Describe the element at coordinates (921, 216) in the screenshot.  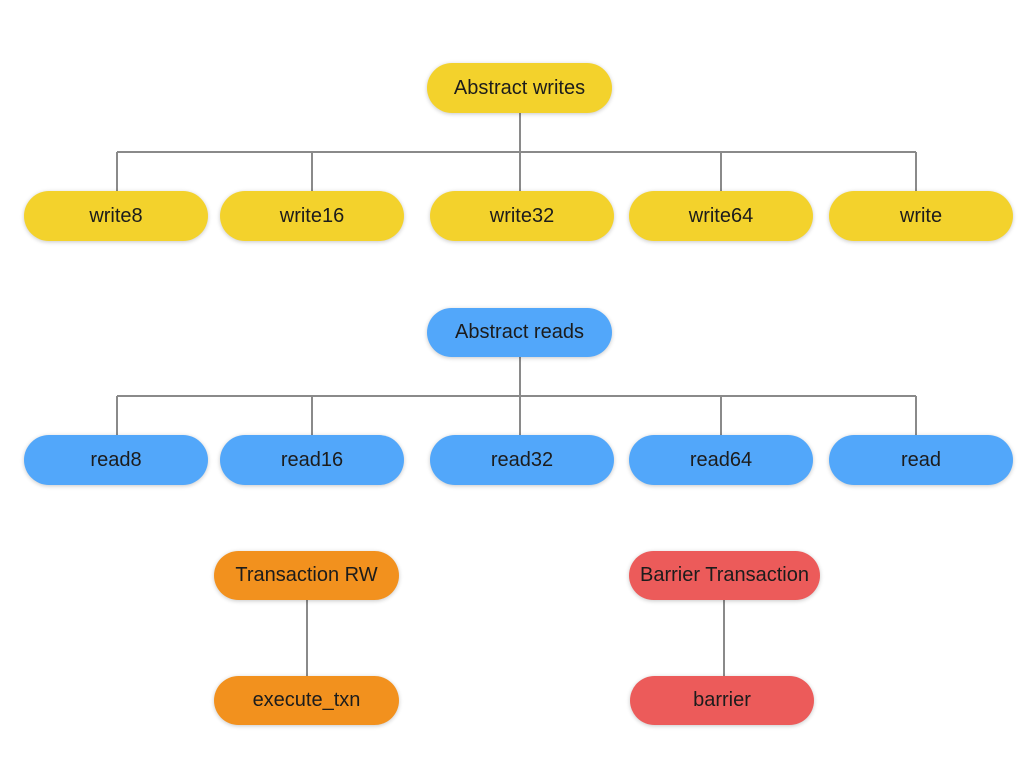
I see `node-write: write` at that location.